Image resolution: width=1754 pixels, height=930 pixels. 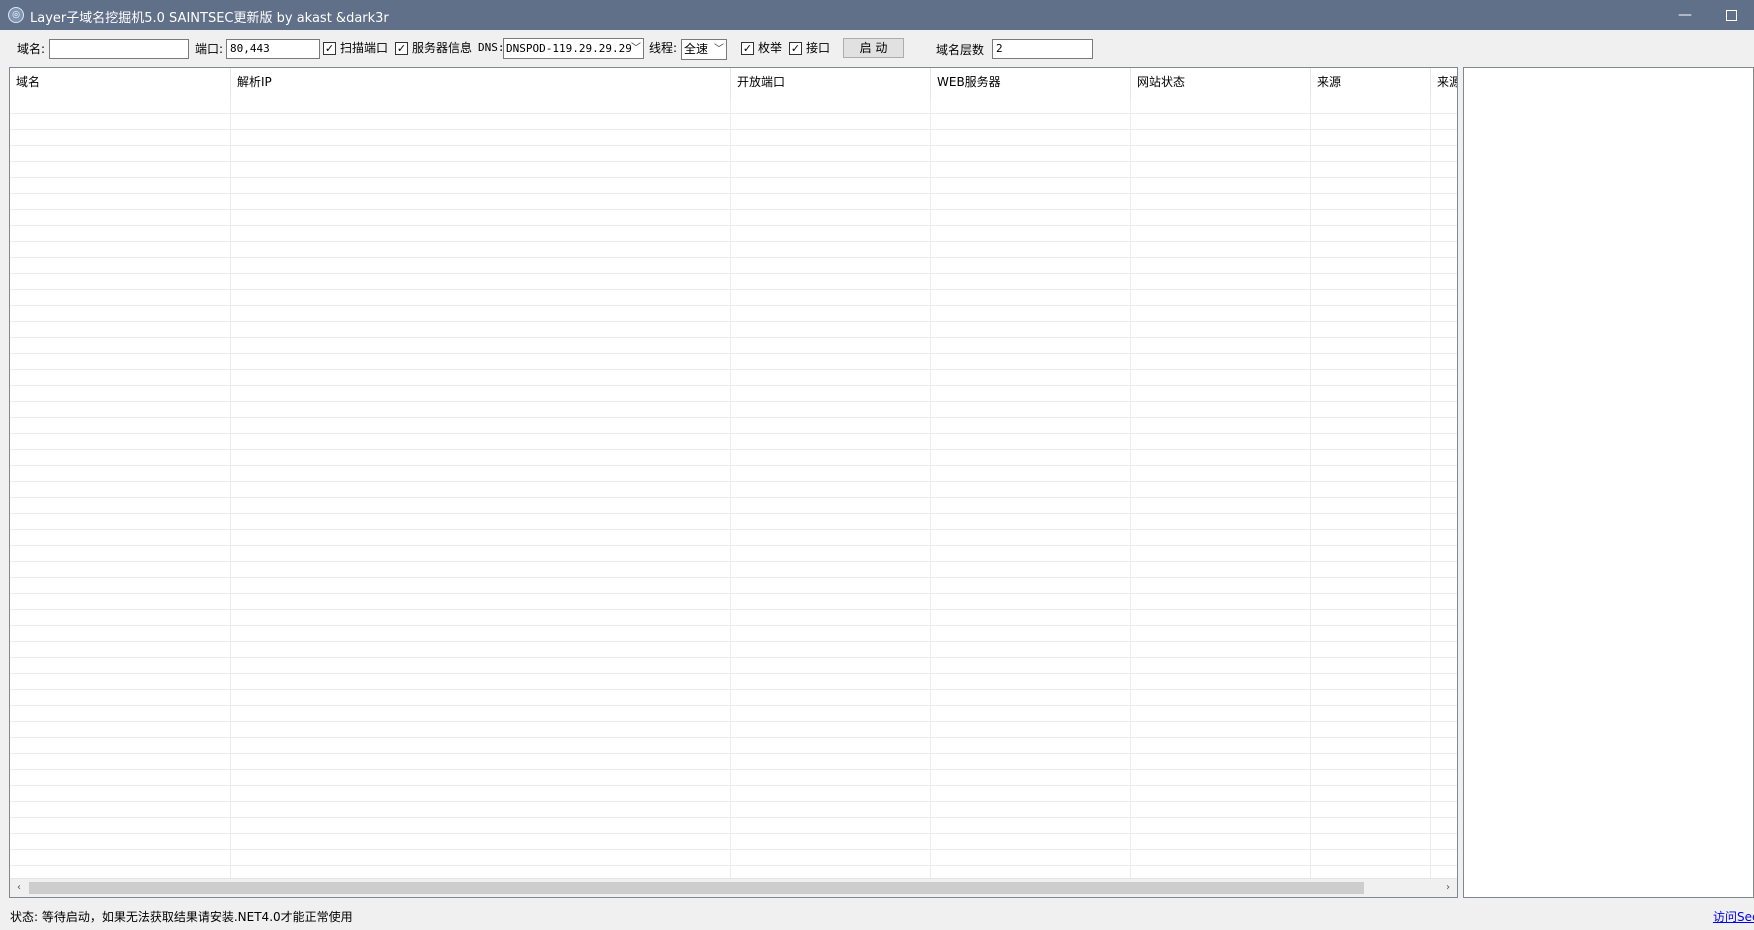 What do you see at coordinates (696, 888) in the screenshot?
I see `scrollbar-thumb` at bounding box center [696, 888].